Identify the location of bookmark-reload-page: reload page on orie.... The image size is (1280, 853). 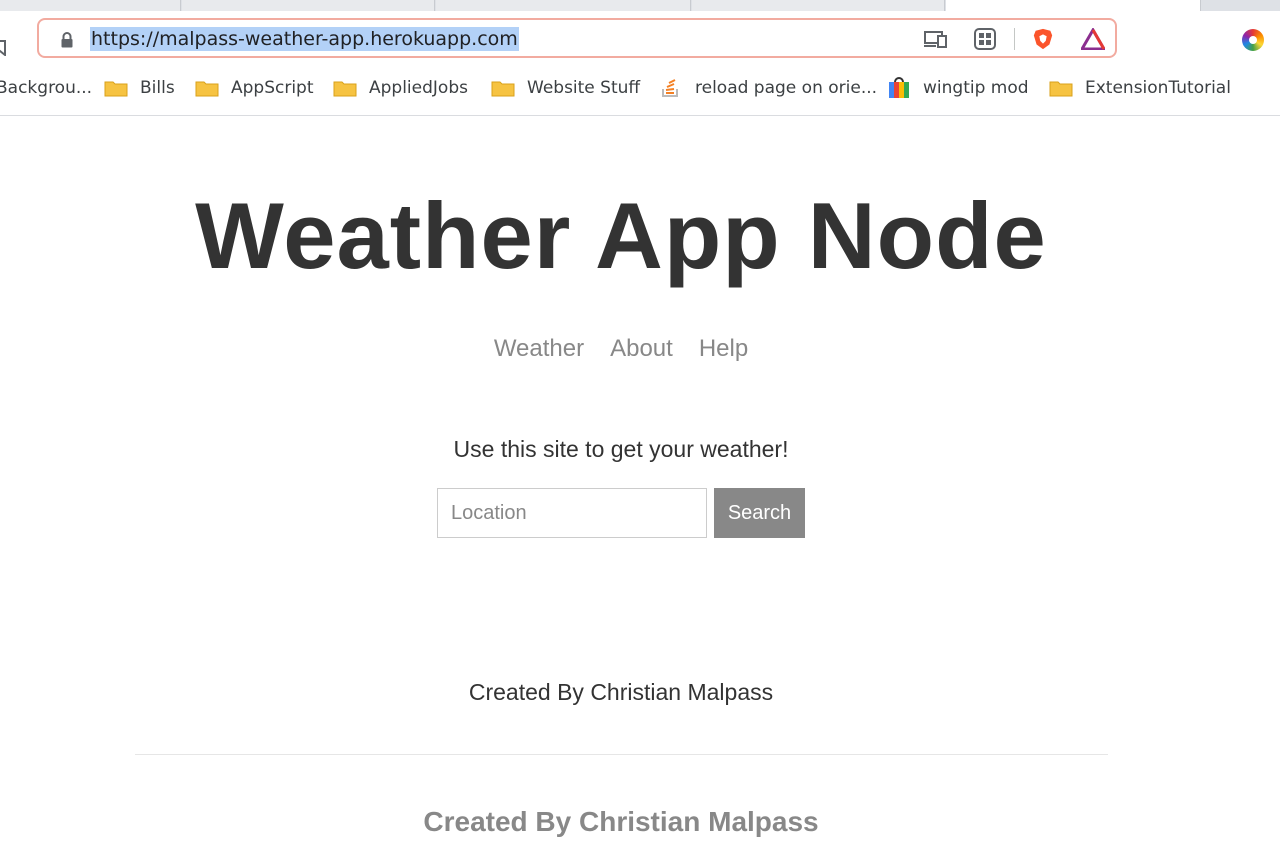
(768, 88).